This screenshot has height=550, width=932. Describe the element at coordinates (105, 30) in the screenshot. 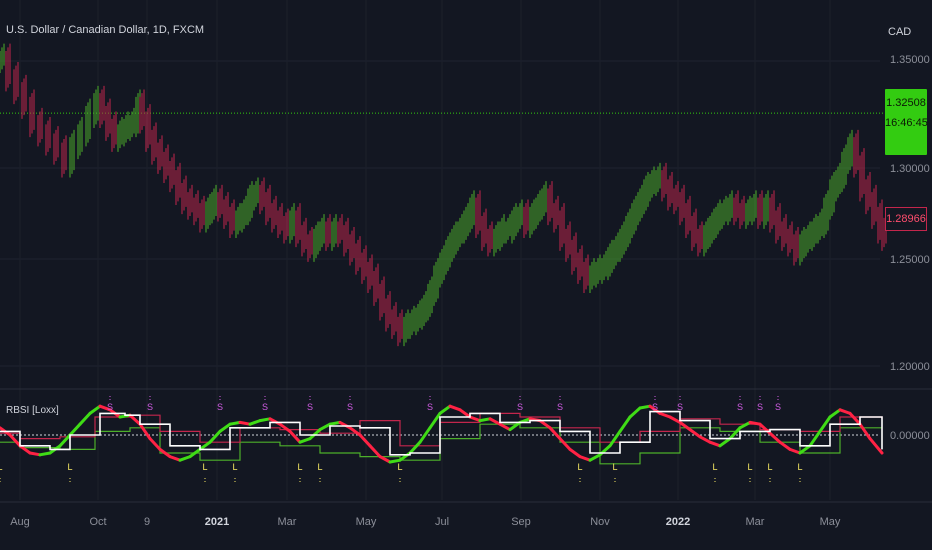

I see `symbol-title: U.S. Dollar / Canadian Dollar, 1D, FXCM` at that location.